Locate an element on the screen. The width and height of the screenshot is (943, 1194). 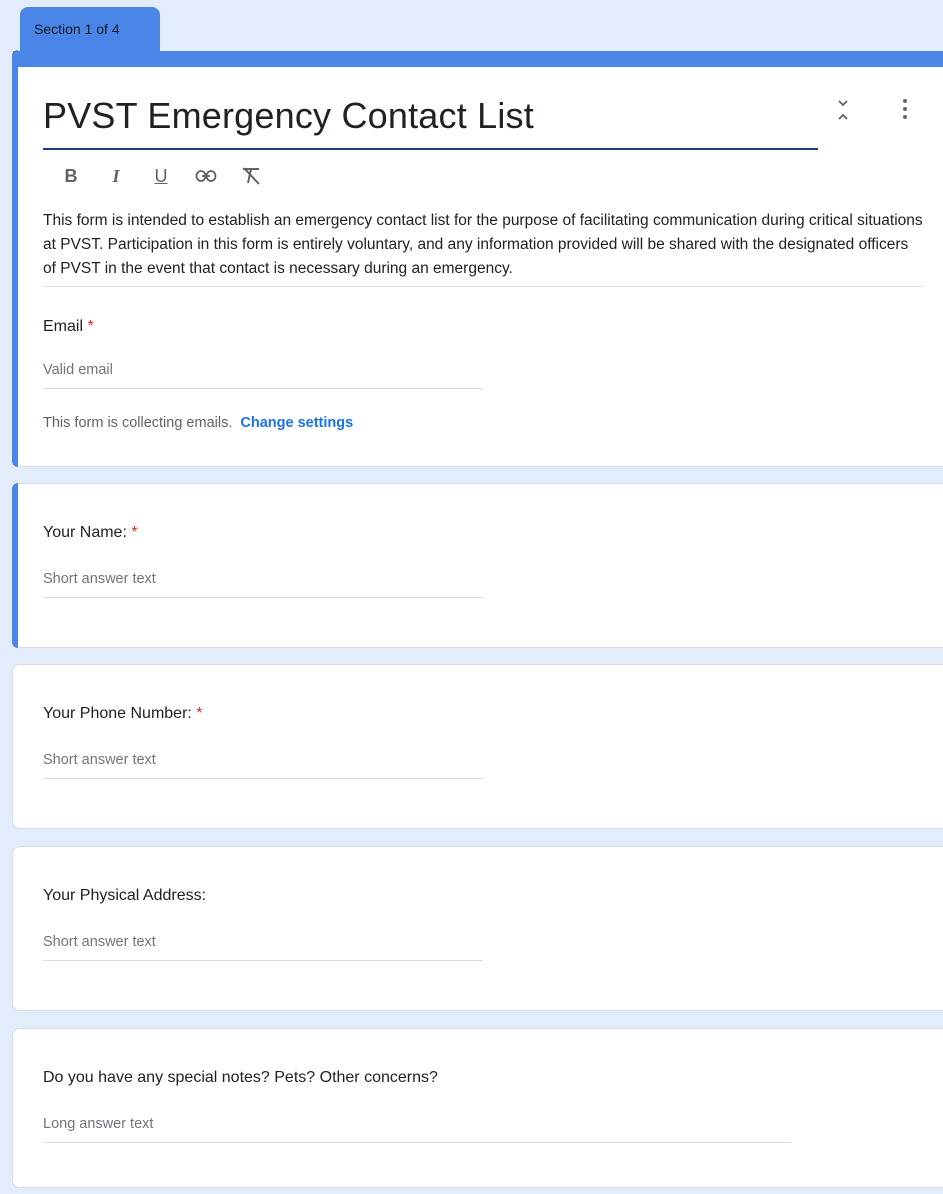
more-options-icon is located at coordinates (905, 110).